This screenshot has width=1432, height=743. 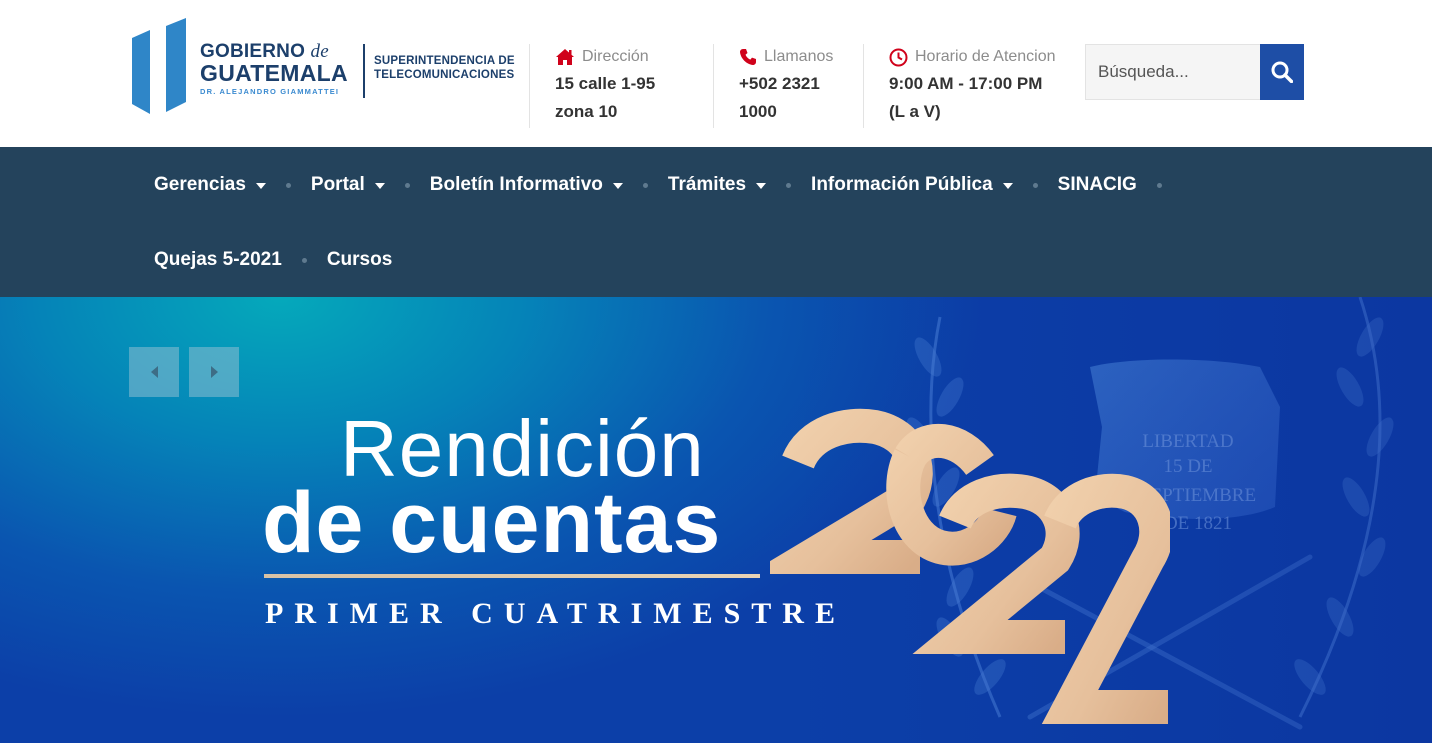 I want to click on nav-item-portal: Portal, so click(x=348, y=185).